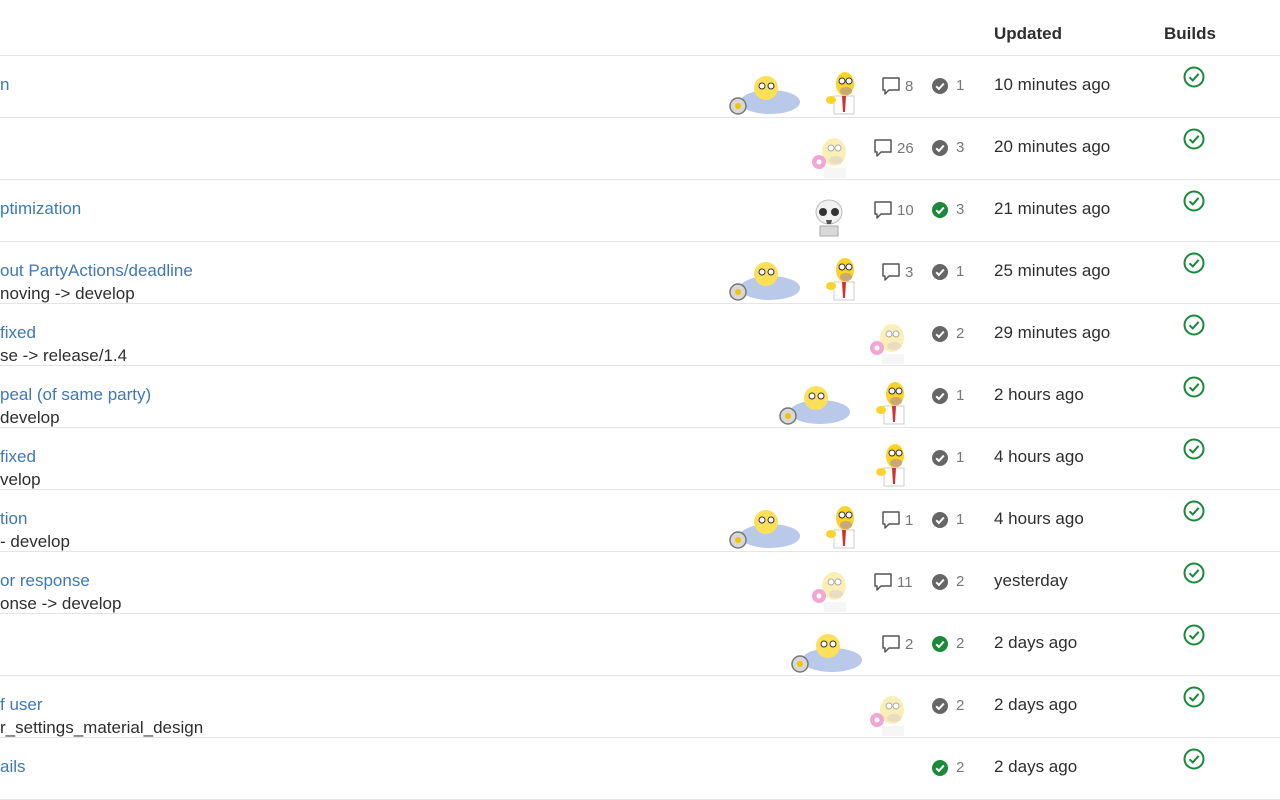  What do you see at coordinates (640, 459) in the screenshot?
I see `merge-request-row: fixed velop 1 4 hours ago` at bounding box center [640, 459].